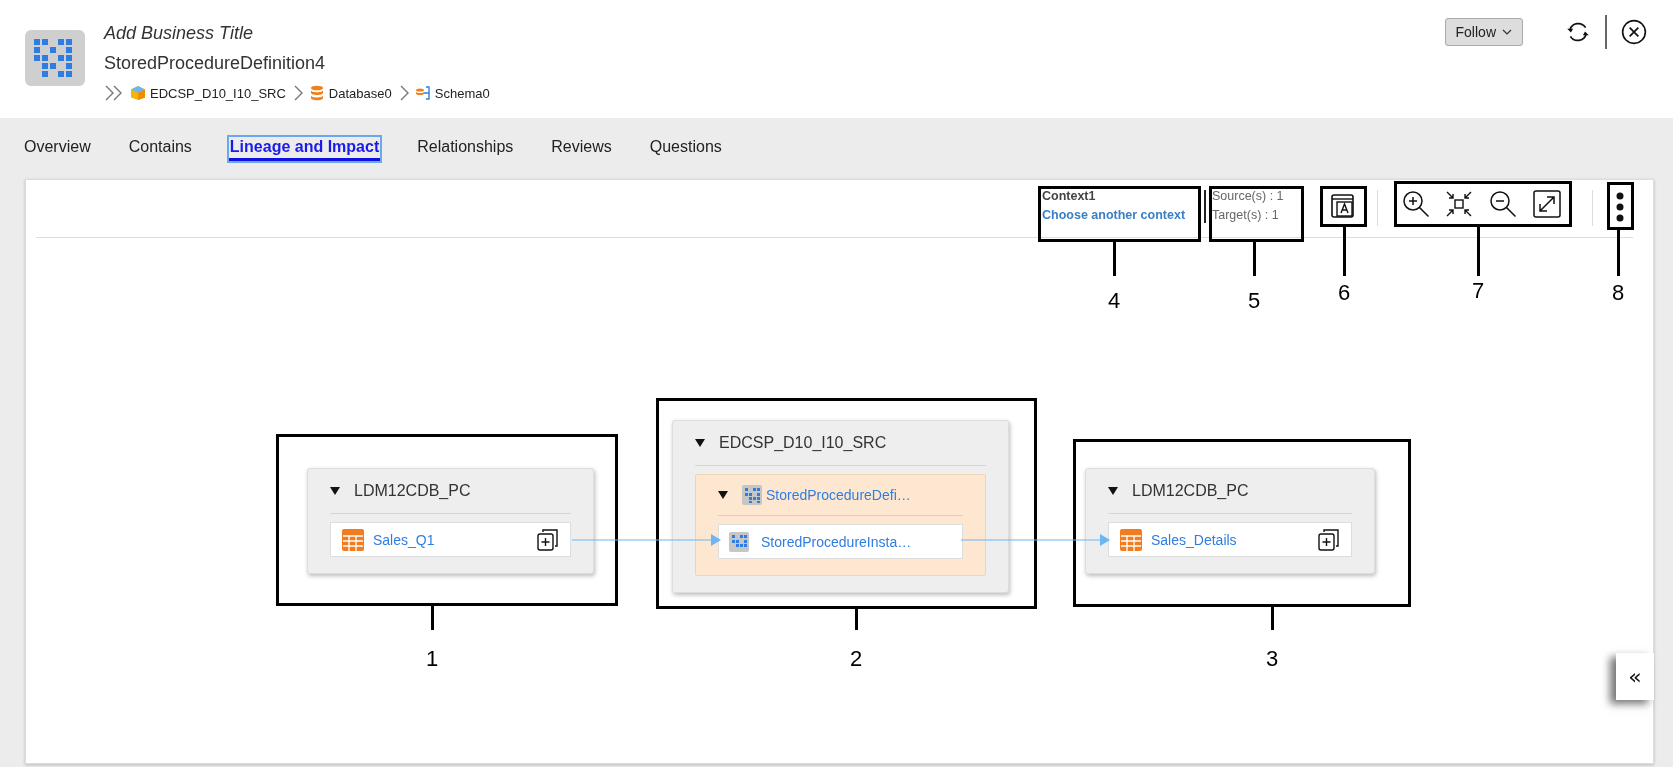 The height and width of the screenshot is (767, 1673). I want to click on zoom-out-icon, so click(1503, 204).